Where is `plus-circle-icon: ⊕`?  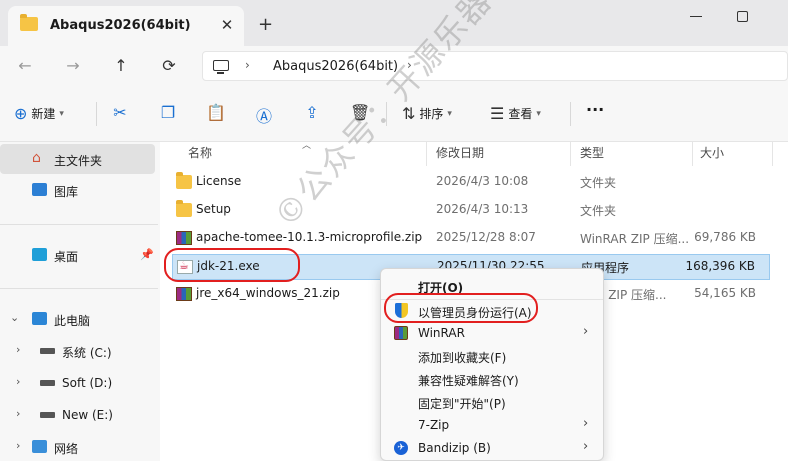
plus-circle-icon: ⊕ is located at coordinates (21, 113).